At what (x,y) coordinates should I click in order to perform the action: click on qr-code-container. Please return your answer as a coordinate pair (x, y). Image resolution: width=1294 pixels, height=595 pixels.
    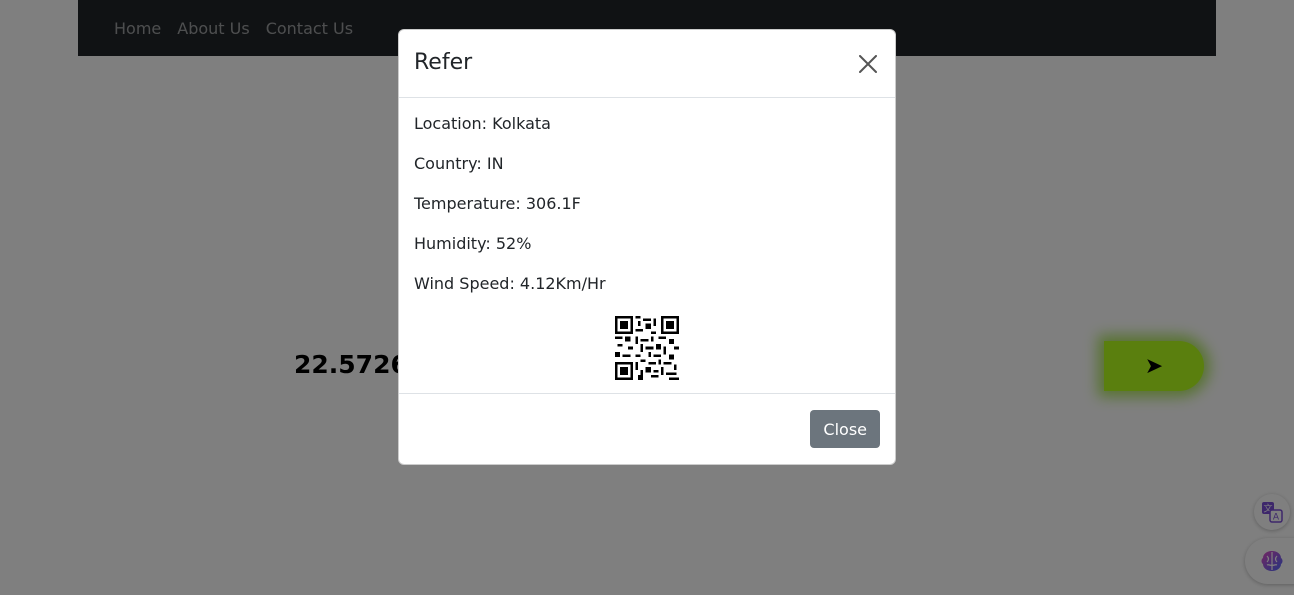
    Looking at the image, I should click on (647, 348).